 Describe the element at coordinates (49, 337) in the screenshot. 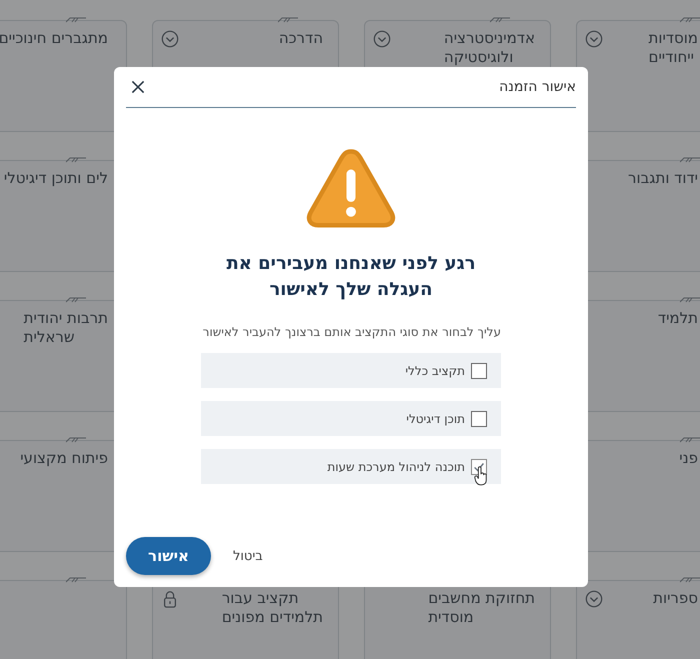

I see `category-title: שראלית` at that location.